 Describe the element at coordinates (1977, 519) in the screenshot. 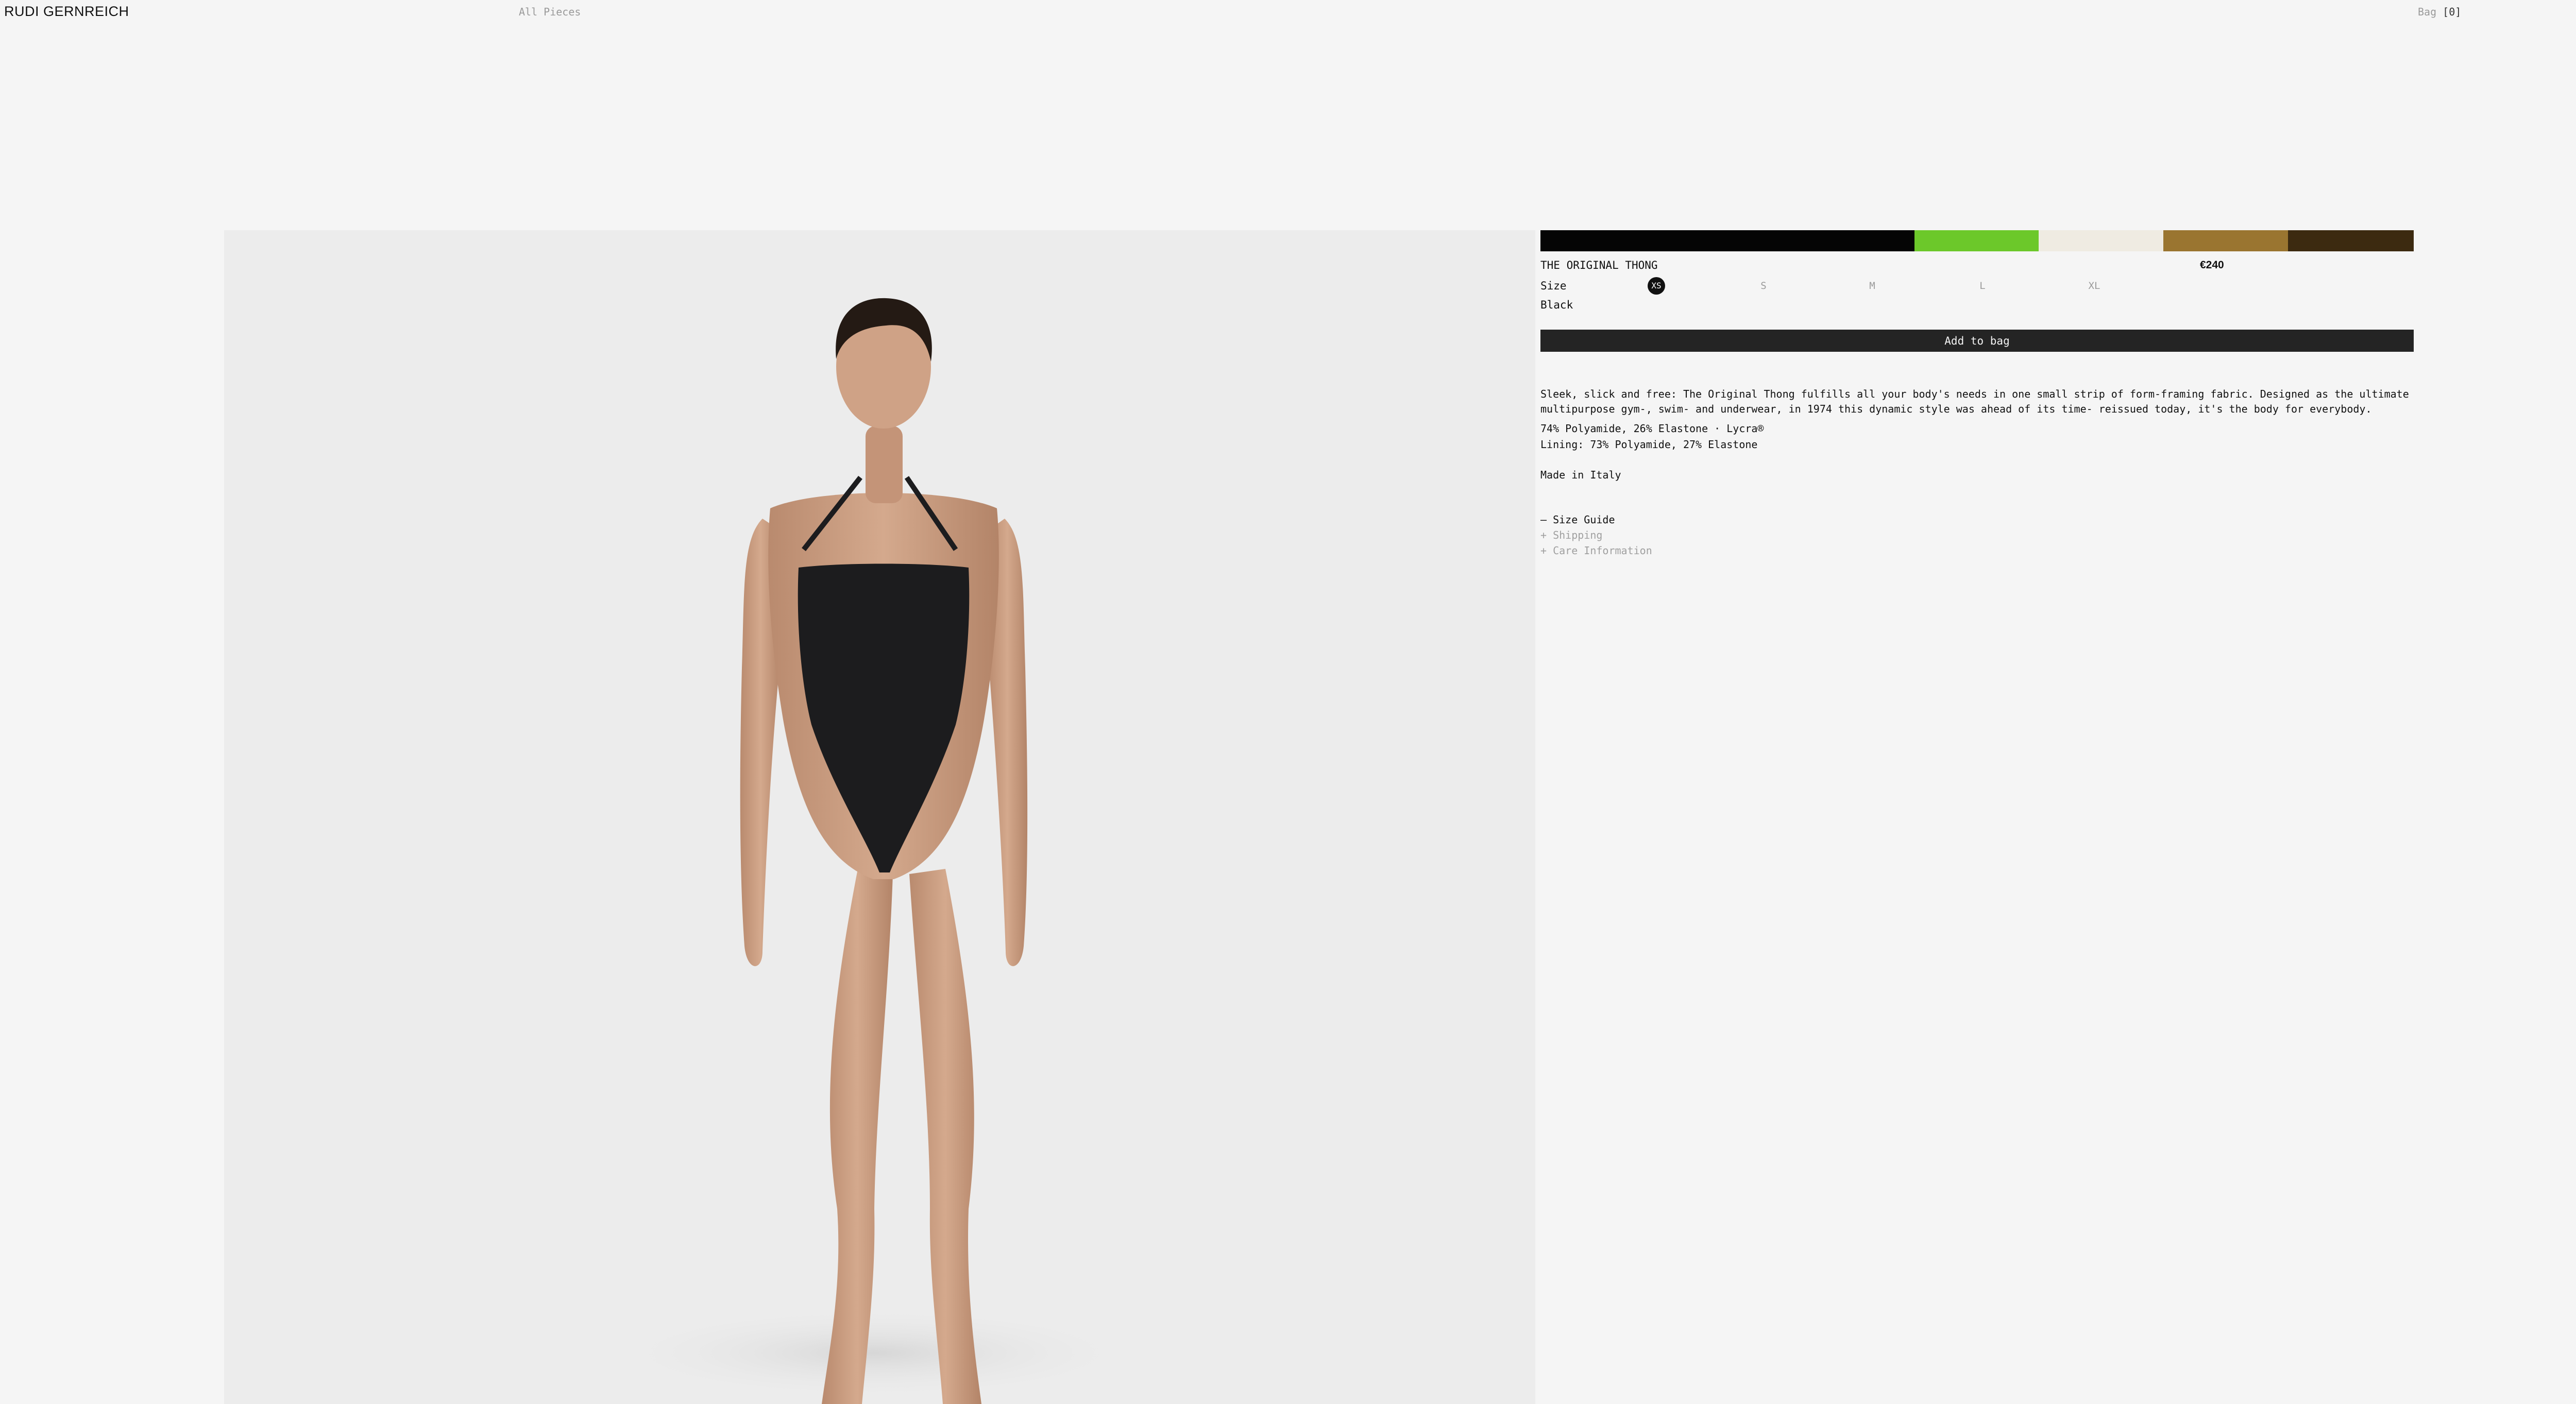

I see `accordion-size-guide: – Size Guide` at that location.